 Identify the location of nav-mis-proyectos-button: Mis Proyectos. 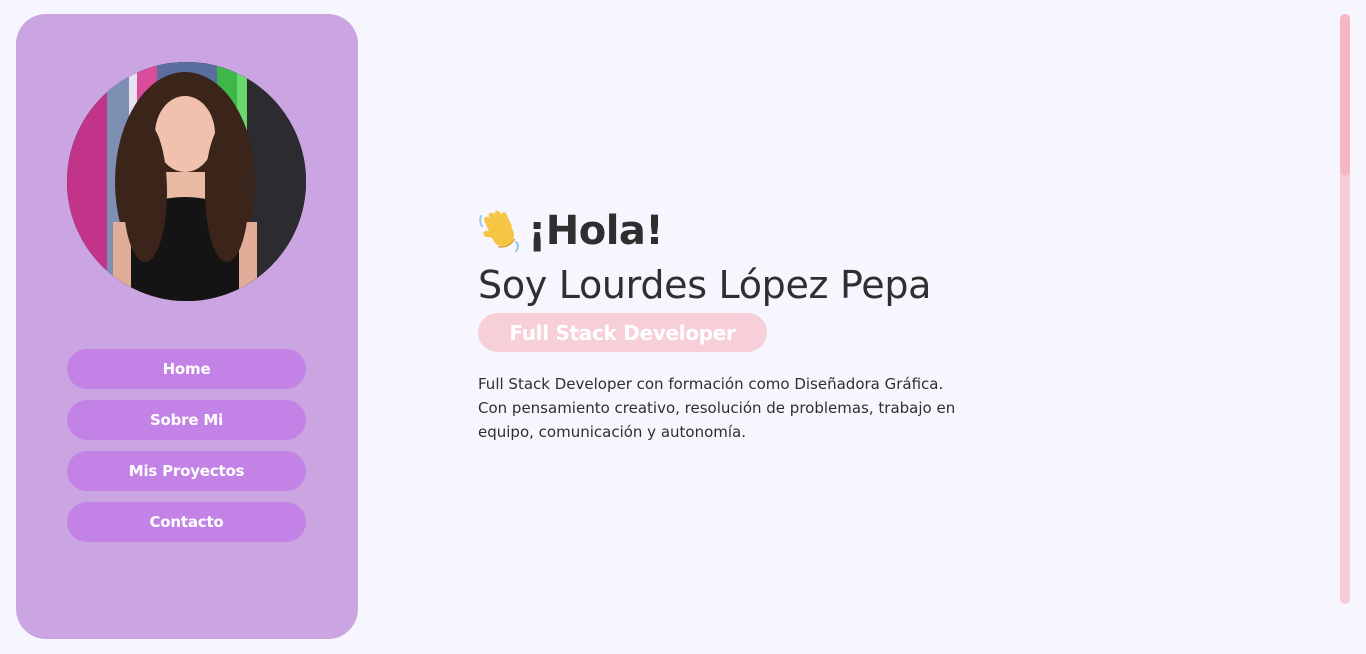
(186, 471).